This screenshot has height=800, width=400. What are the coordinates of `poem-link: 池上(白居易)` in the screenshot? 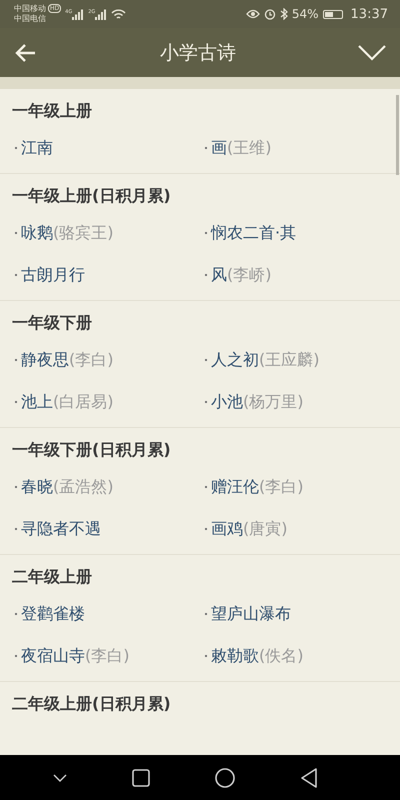 It's located at (107, 402).